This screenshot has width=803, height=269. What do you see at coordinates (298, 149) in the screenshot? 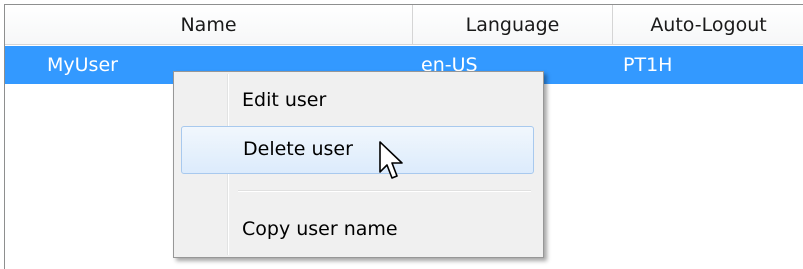
I see `menu-item-label: Delete user` at bounding box center [298, 149].